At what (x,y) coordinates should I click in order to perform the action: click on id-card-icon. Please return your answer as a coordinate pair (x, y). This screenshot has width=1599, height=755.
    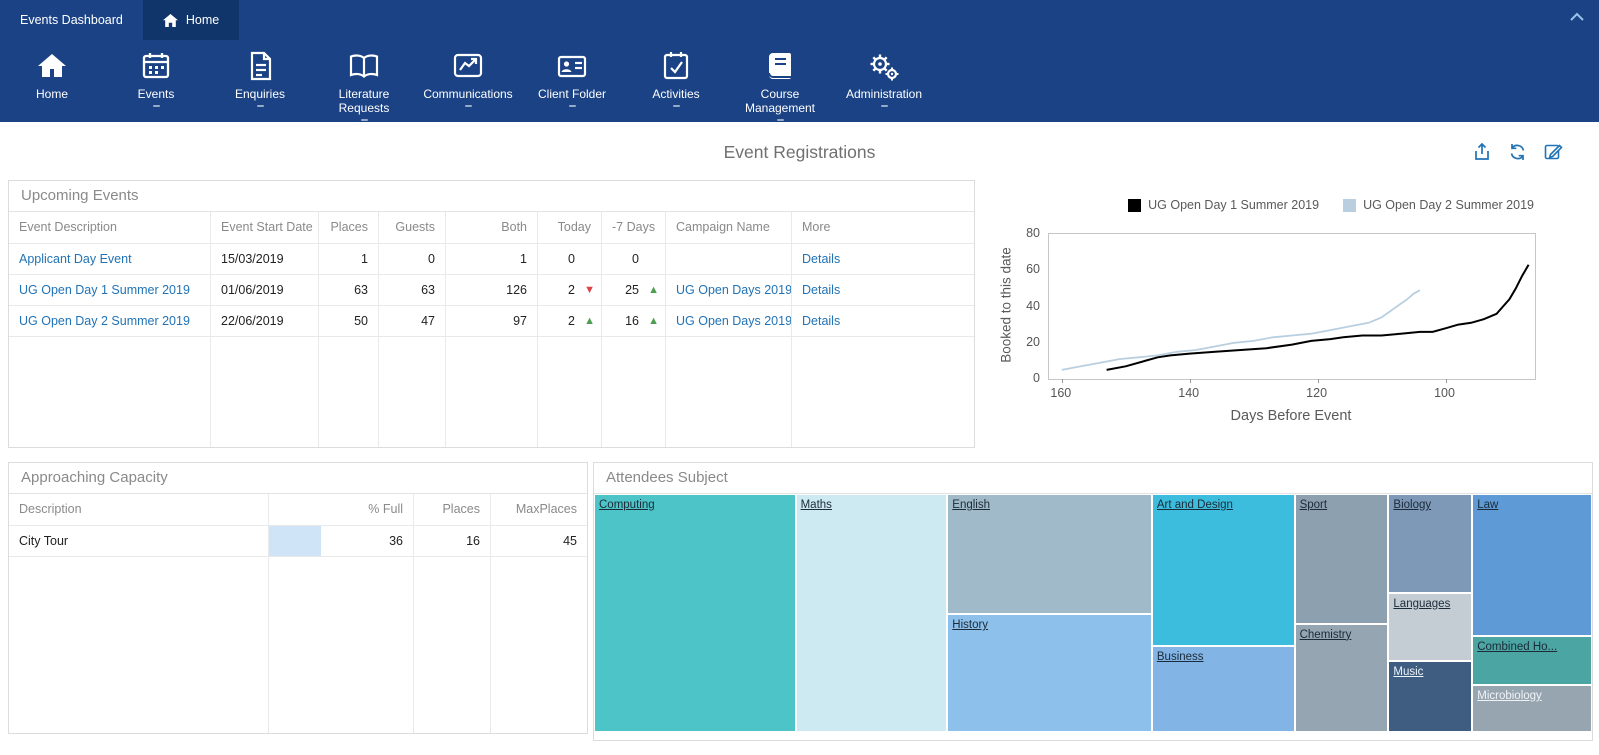
    Looking at the image, I should click on (572, 66).